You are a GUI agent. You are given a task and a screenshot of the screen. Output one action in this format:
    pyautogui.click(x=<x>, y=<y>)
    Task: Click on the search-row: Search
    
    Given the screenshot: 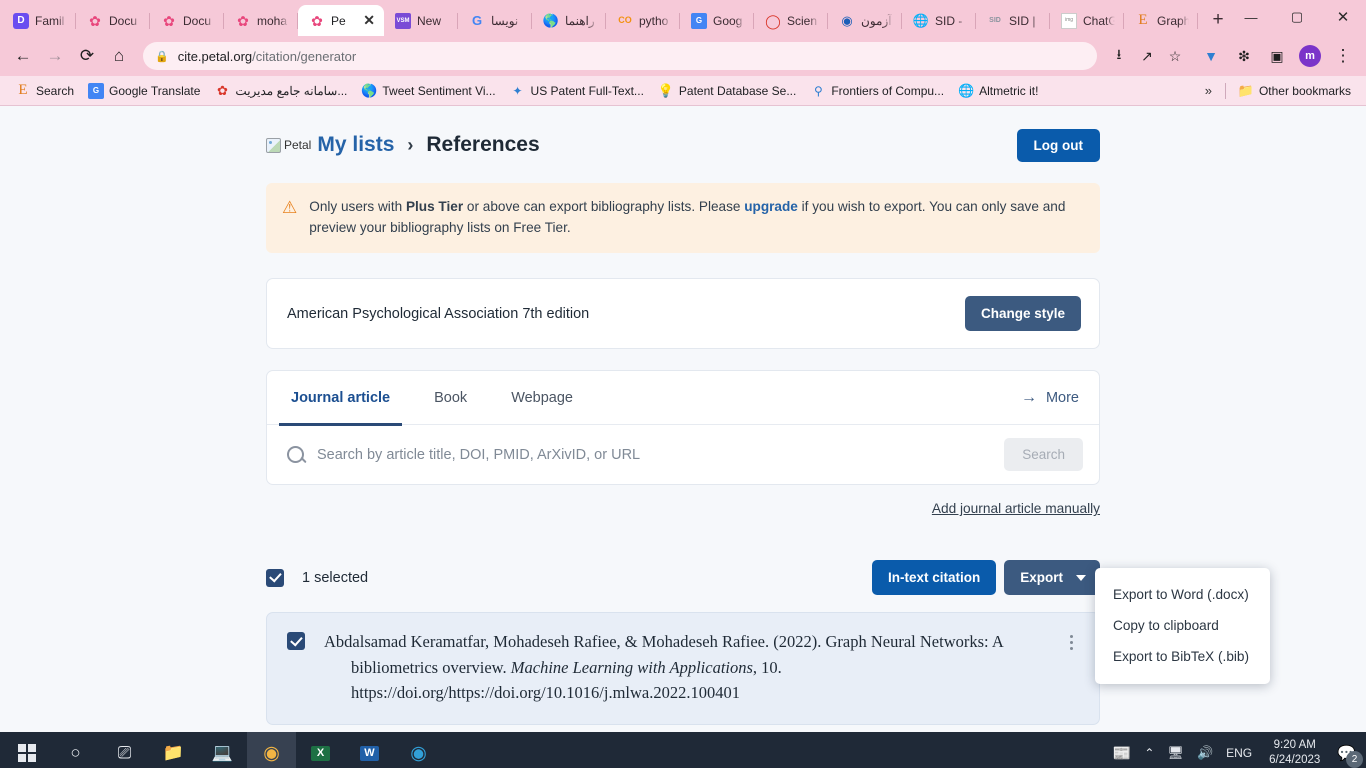 What is the action you would take?
    pyautogui.click(x=683, y=454)
    